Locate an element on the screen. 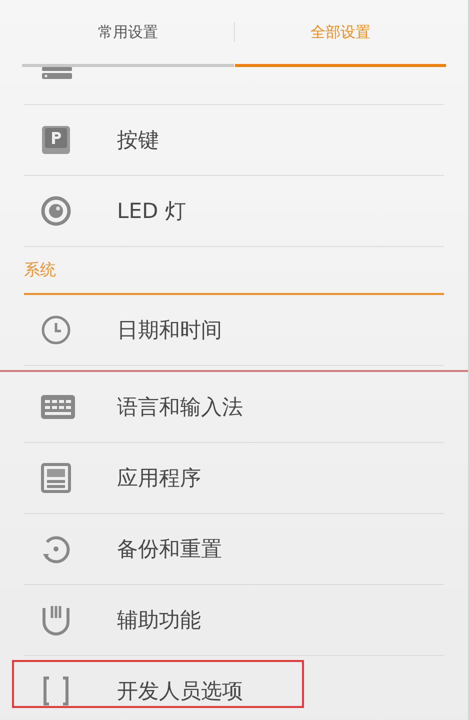  parking-key-icon is located at coordinates (56, 140).